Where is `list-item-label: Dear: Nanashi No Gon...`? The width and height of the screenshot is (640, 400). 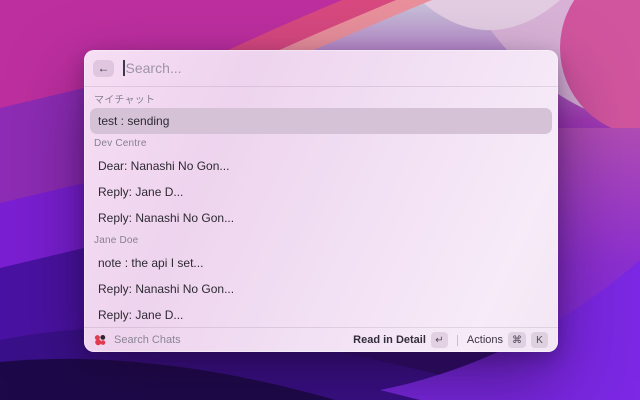 list-item-label: Dear: Nanashi No Gon... is located at coordinates (164, 166).